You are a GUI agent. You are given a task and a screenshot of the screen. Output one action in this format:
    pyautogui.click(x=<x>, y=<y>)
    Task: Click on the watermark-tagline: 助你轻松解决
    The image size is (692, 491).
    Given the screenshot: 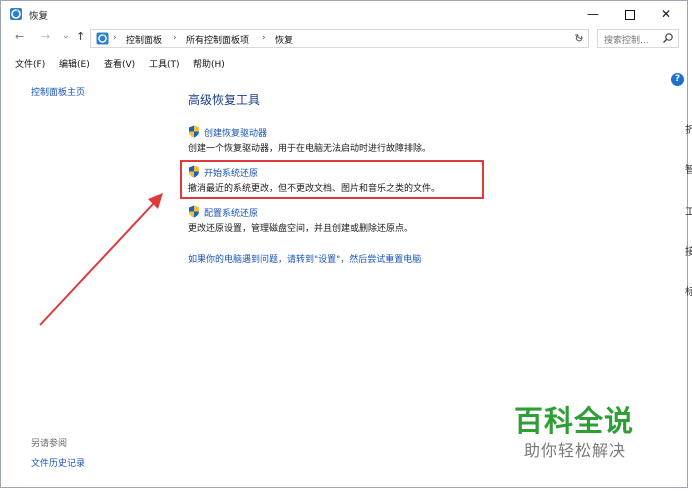 What is the action you would take?
    pyautogui.click(x=575, y=450)
    